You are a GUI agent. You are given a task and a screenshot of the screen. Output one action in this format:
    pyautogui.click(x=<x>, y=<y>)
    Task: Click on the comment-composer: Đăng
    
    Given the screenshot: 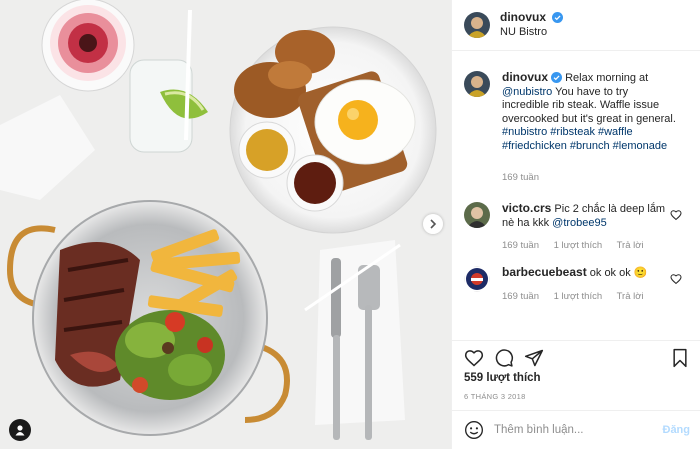 What is the action you would take?
    pyautogui.click(x=576, y=429)
    